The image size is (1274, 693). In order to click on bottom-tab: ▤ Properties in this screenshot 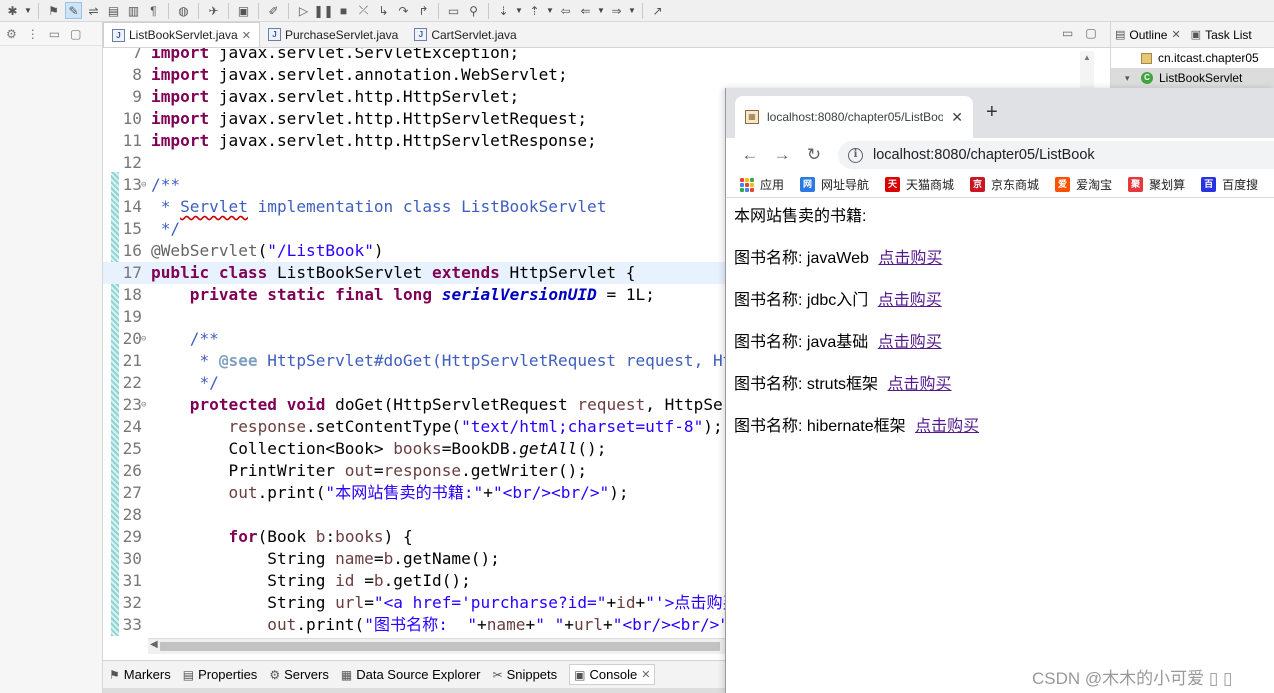, I will do `click(220, 674)`.